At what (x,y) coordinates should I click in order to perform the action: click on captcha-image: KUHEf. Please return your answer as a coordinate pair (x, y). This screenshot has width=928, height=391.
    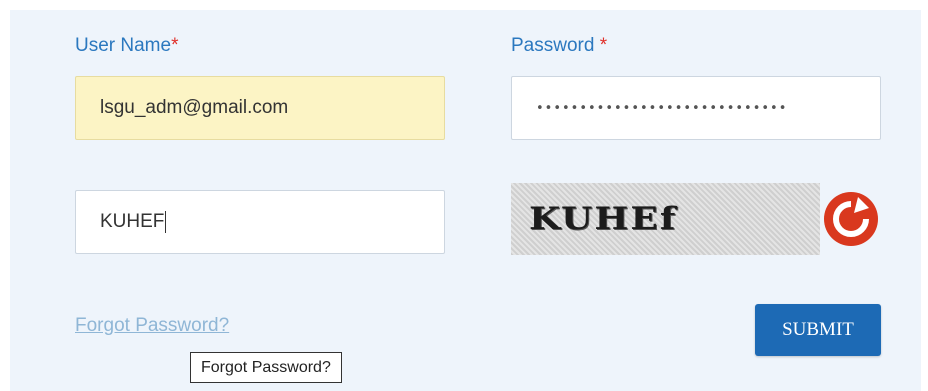
    Looking at the image, I should click on (665, 219).